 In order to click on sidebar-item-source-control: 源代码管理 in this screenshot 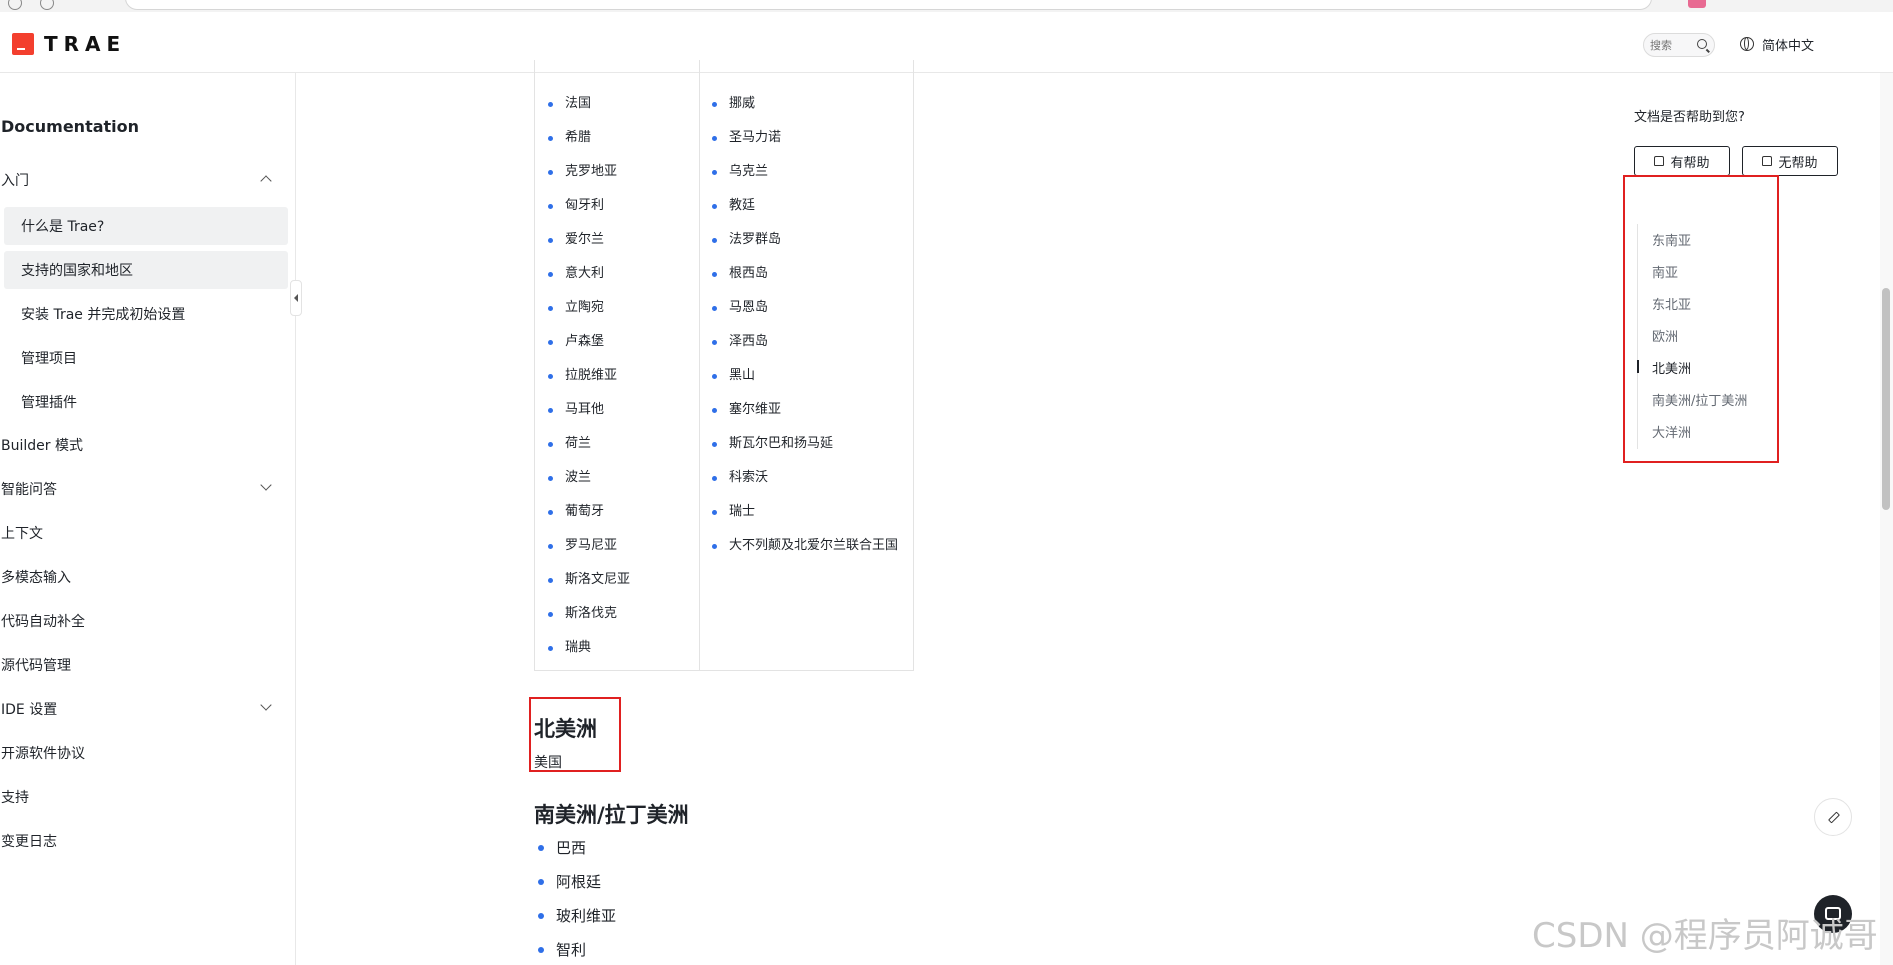, I will do `click(144, 665)`.